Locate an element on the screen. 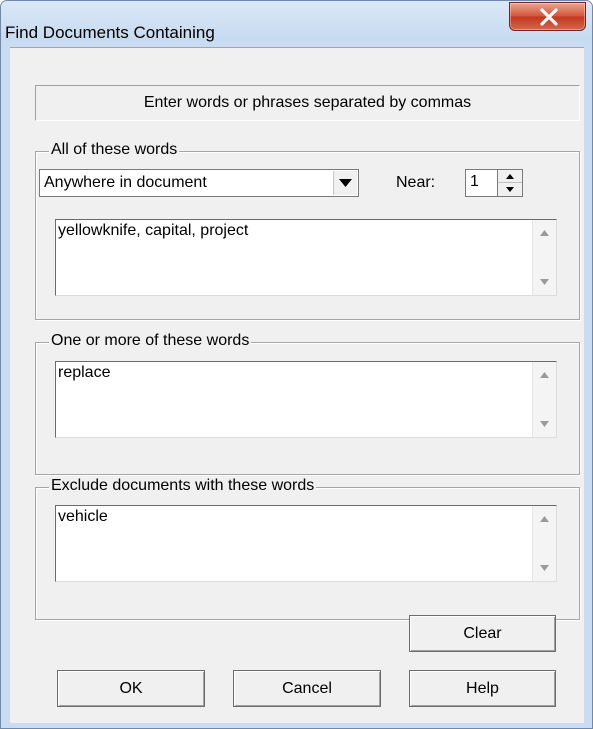  spin-up-button is located at coordinates (510, 176).